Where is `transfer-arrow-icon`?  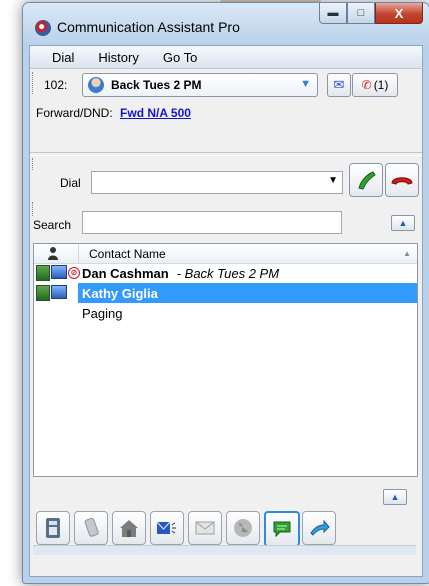 transfer-arrow-icon is located at coordinates (320, 527).